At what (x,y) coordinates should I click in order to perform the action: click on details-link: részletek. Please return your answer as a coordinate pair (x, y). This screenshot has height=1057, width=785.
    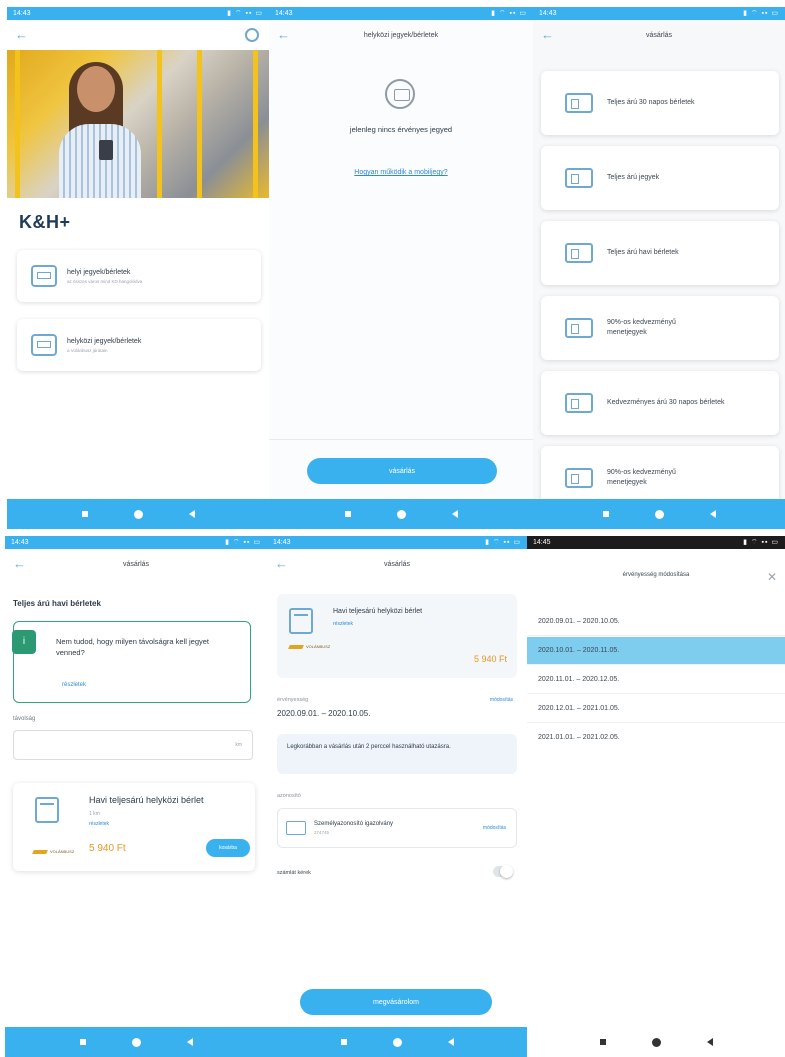
    Looking at the image, I should click on (74, 685).